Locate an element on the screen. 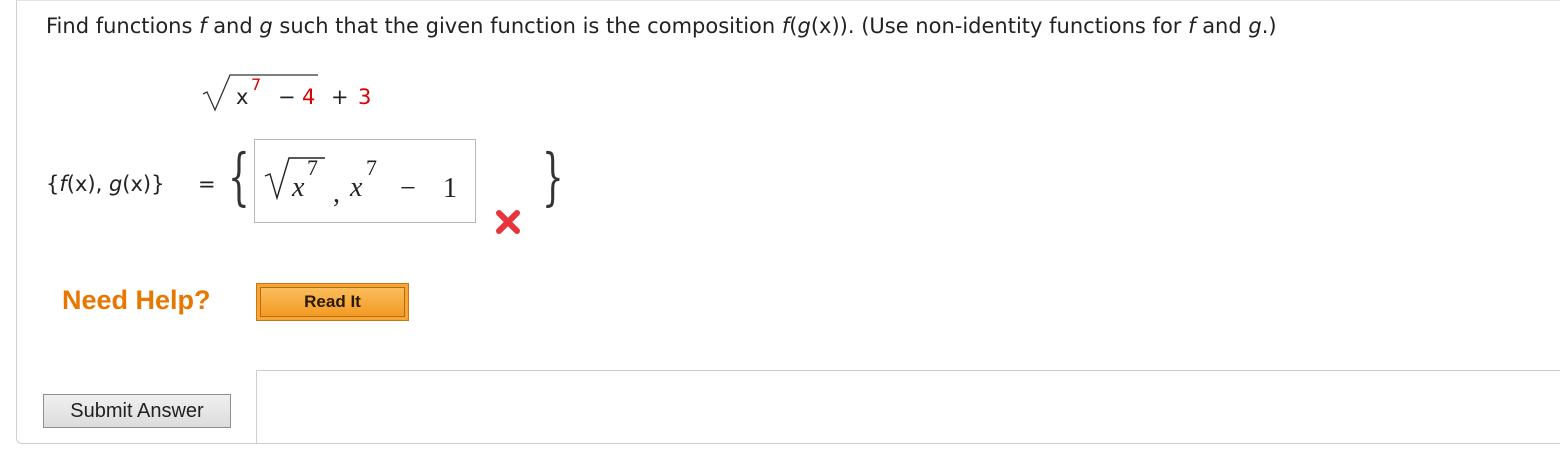 The width and height of the screenshot is (1560, 451). need-help-label: Need Help? is located at coordinates (136, 300).